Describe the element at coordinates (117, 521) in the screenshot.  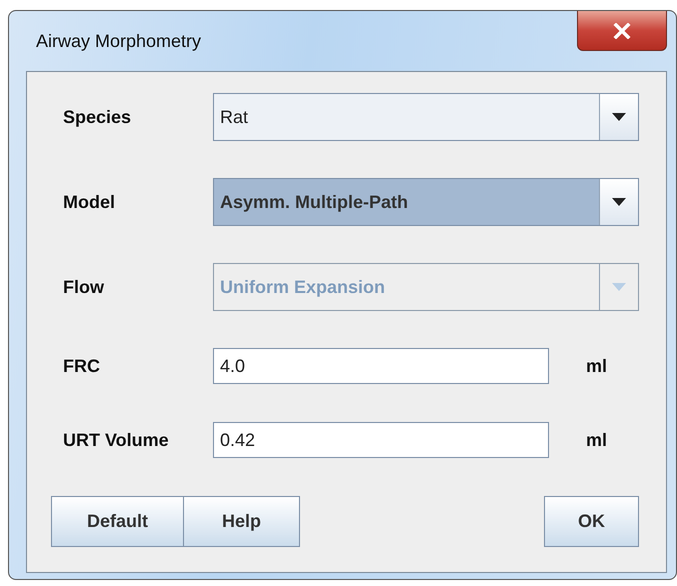
I see `dialog-button: Default` at that location.